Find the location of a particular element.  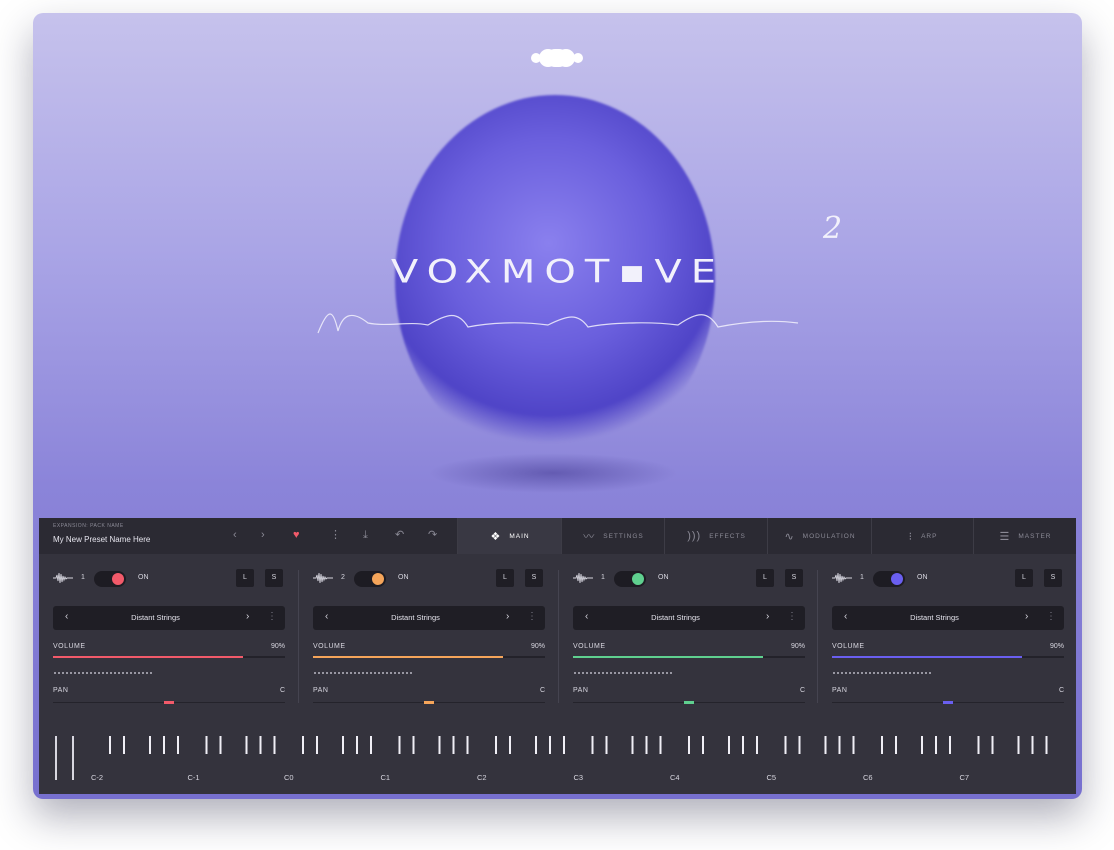

tab-modulation: ∿ MODULATION is located at coordinates (819, 536).